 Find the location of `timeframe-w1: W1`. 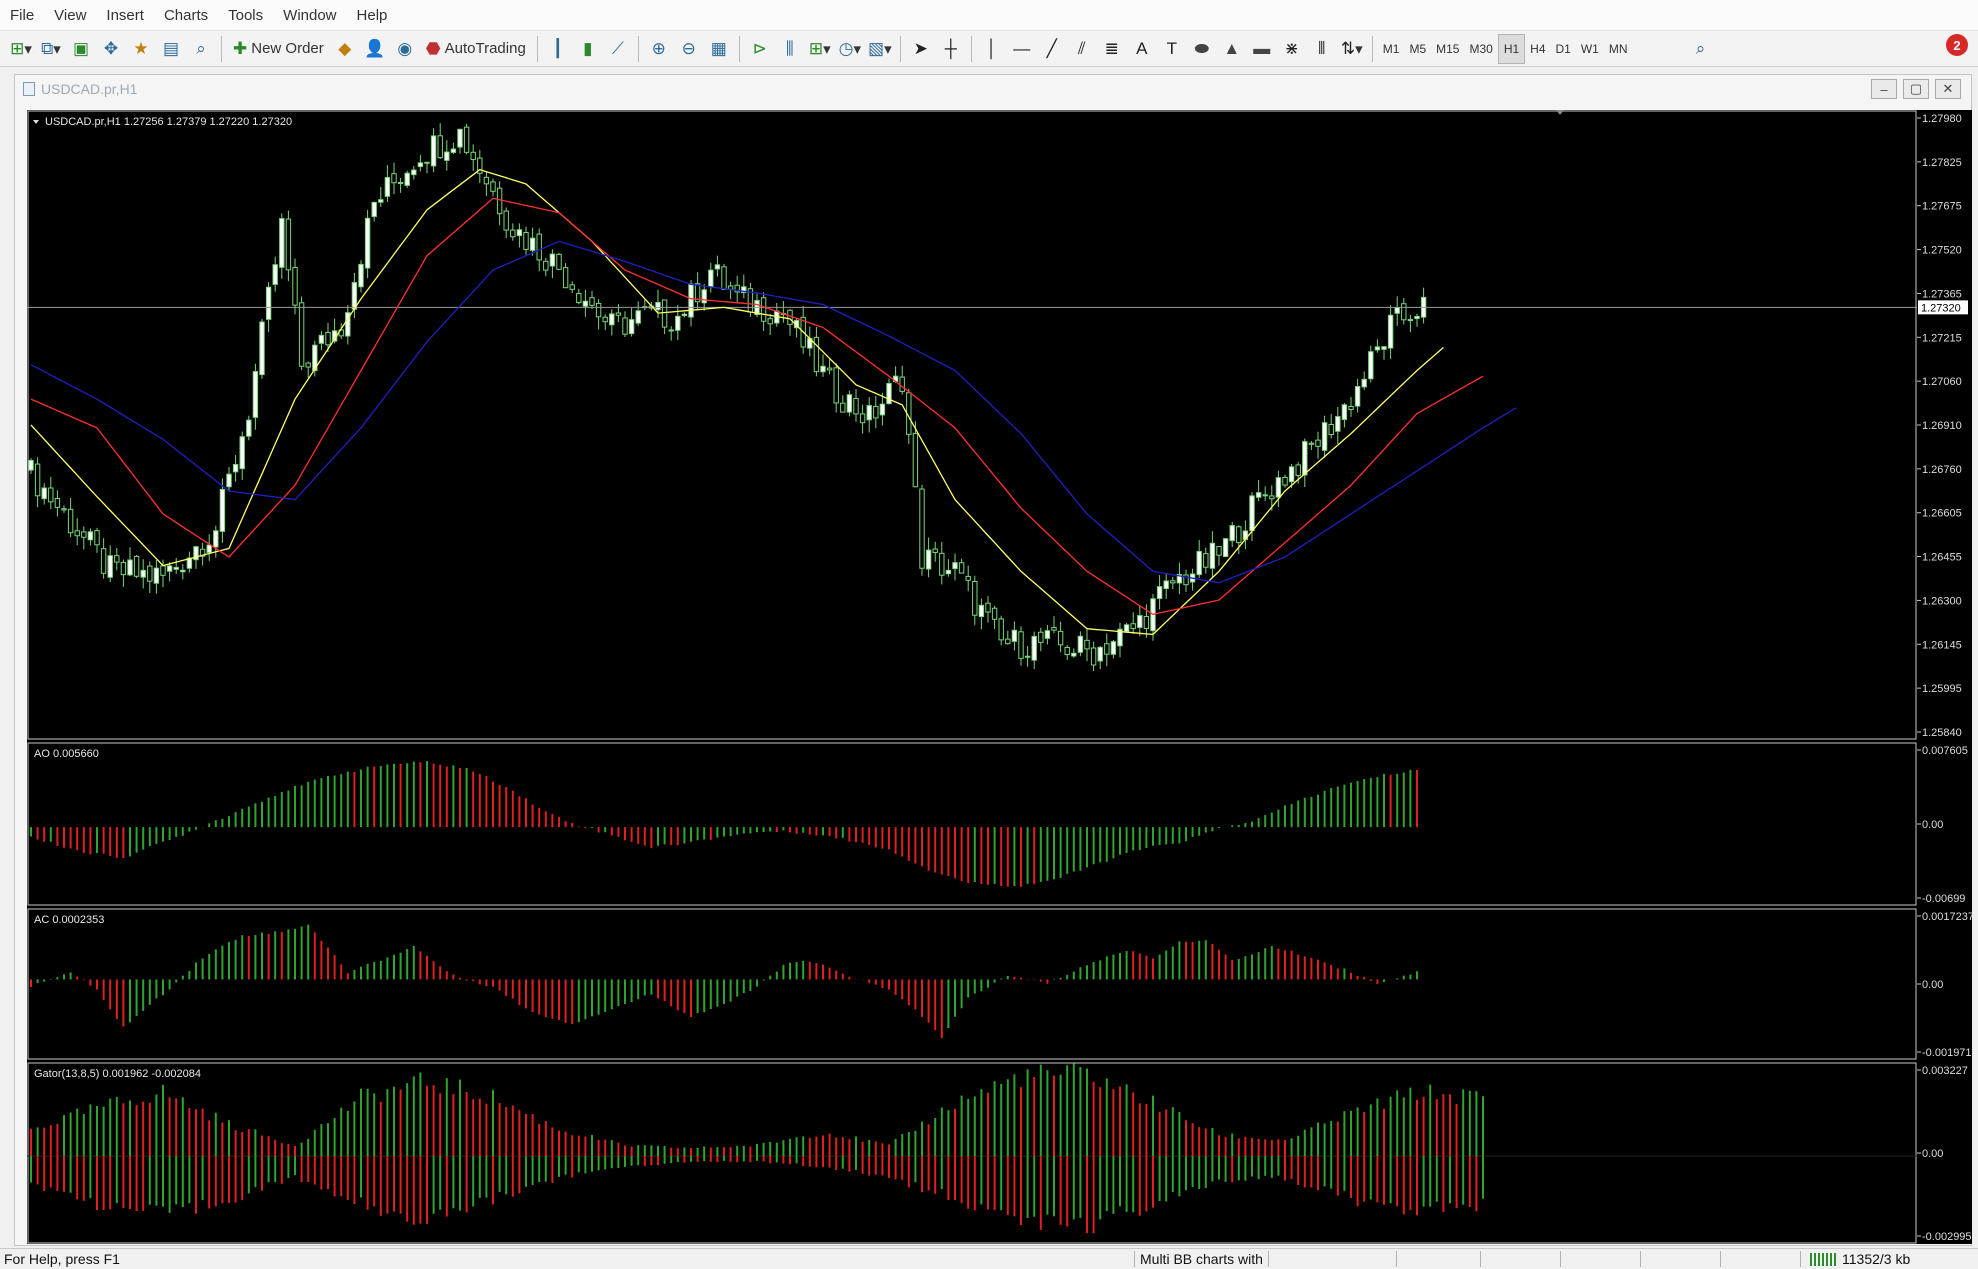

timeframe-w1: W1 is located at coordinates (1590, 49).